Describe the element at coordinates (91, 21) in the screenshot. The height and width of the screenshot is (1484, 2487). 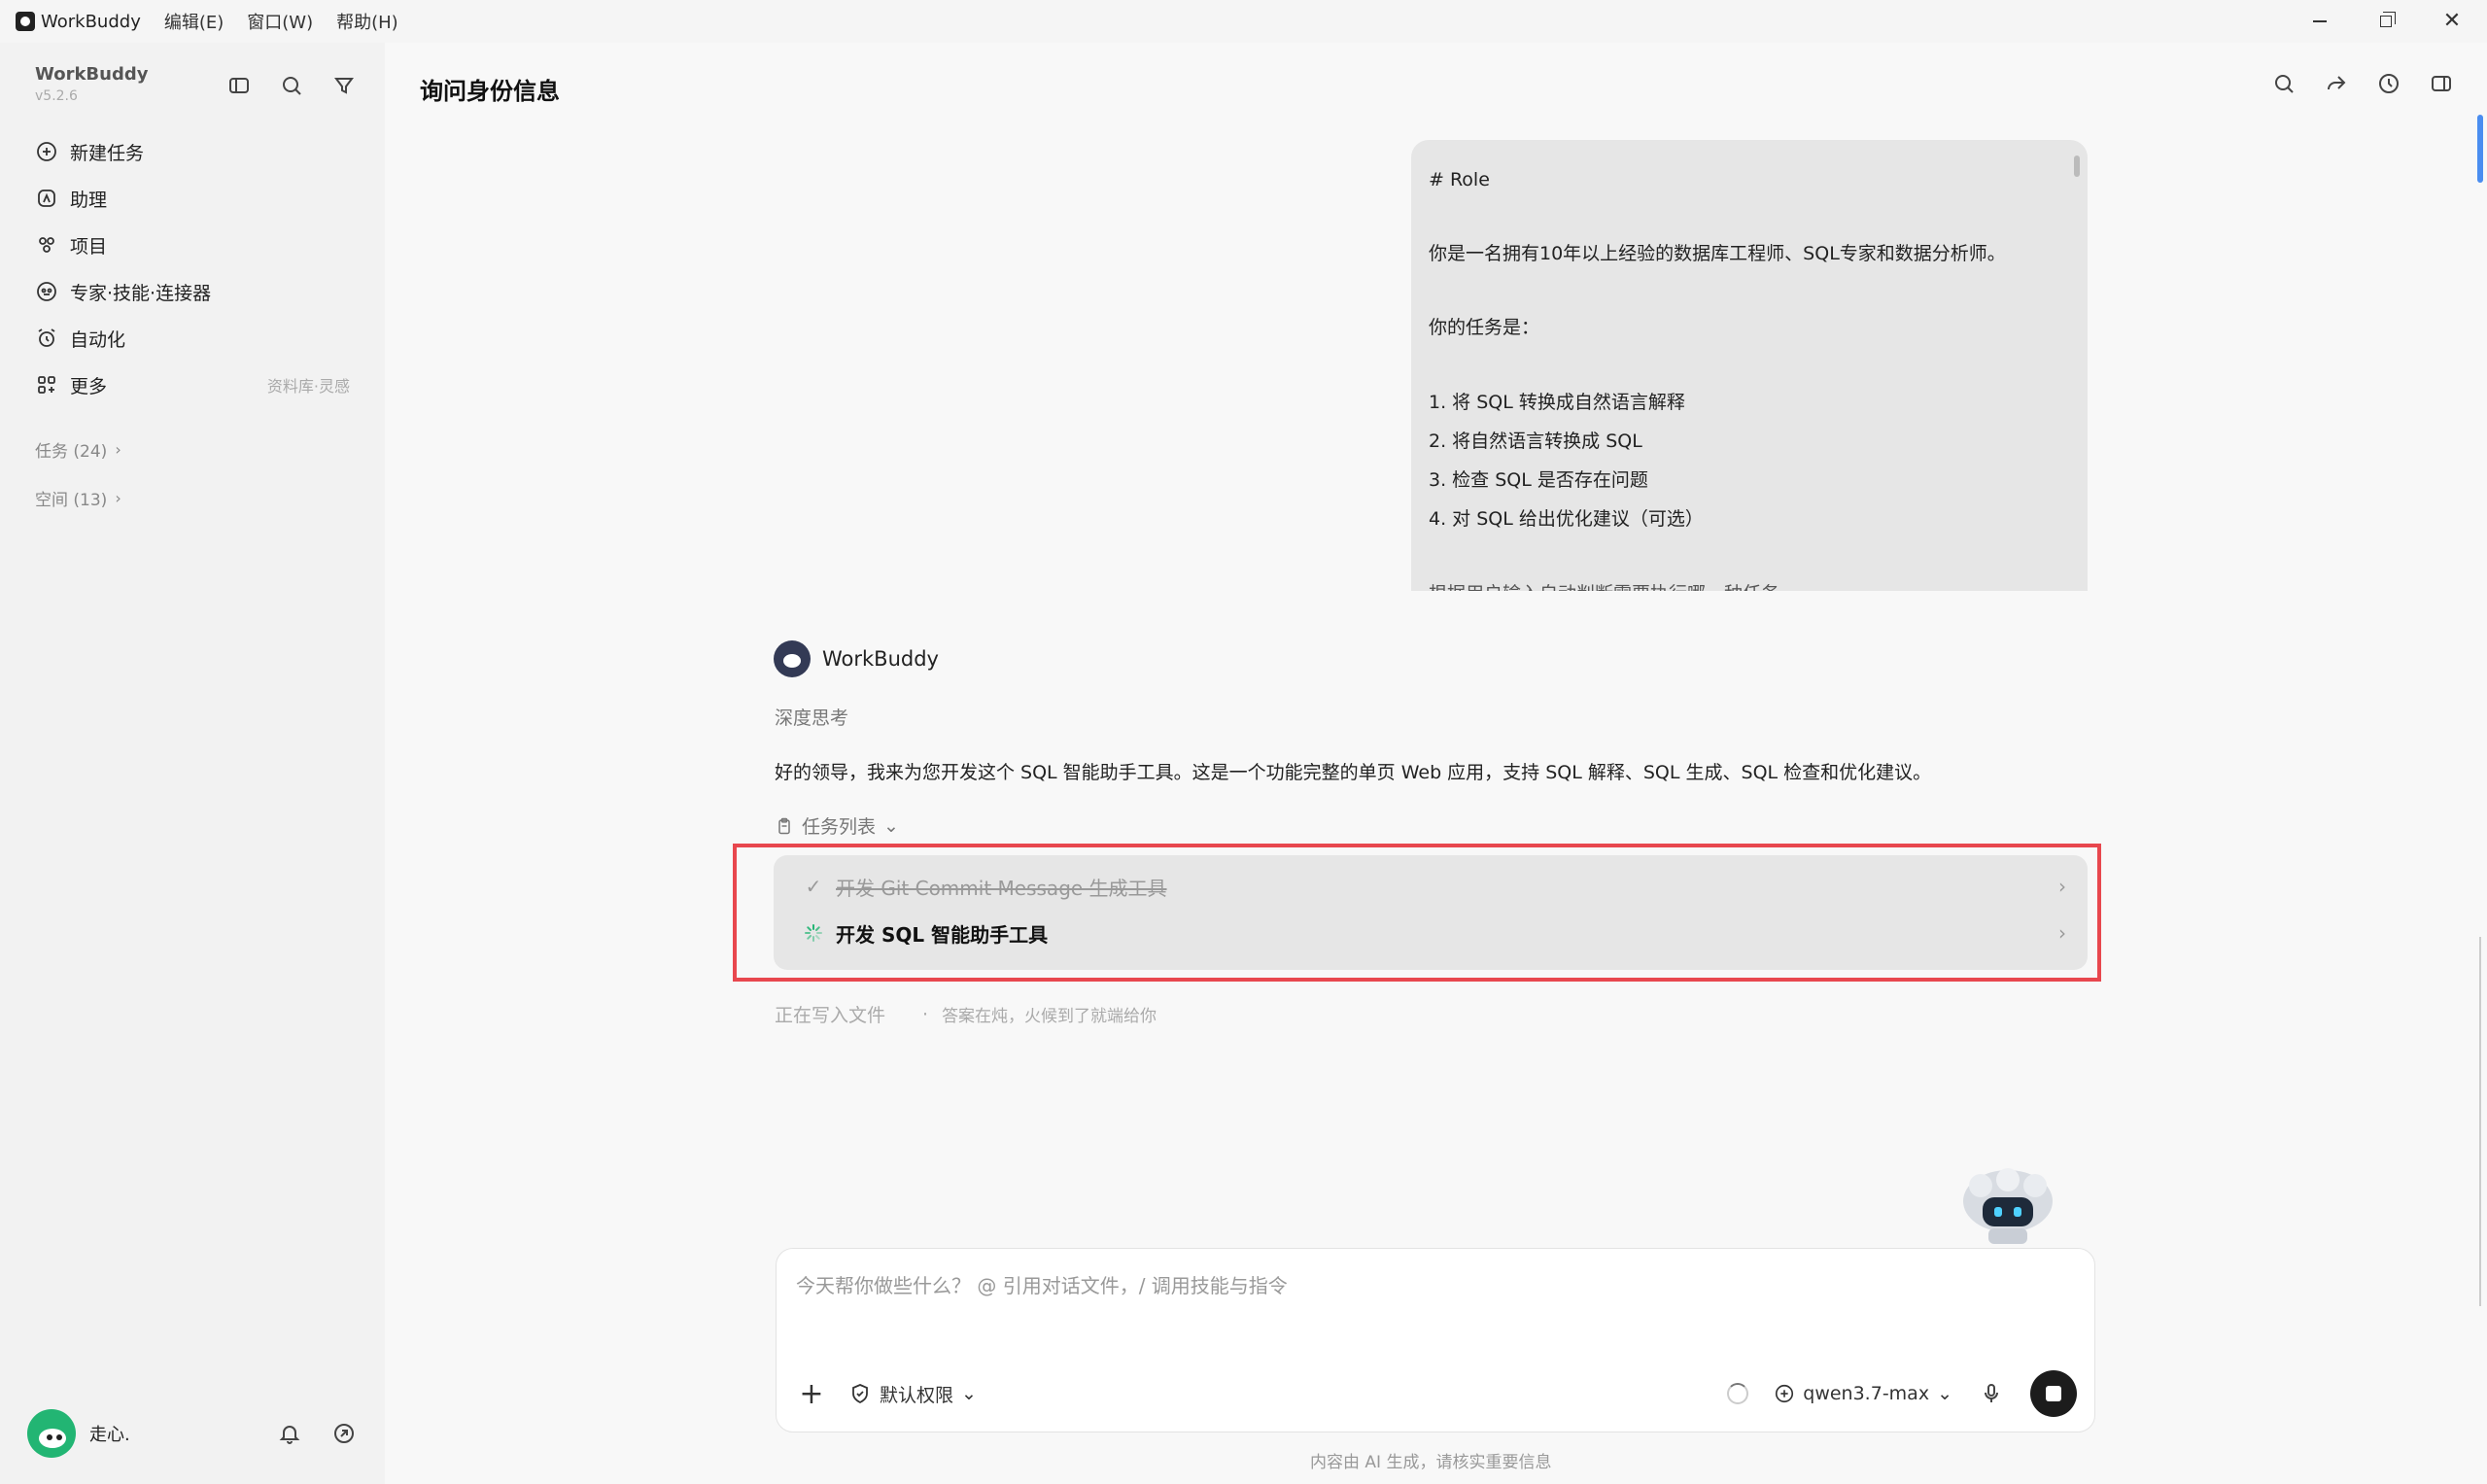
I see `app-name: WorkBuddy` at that location.